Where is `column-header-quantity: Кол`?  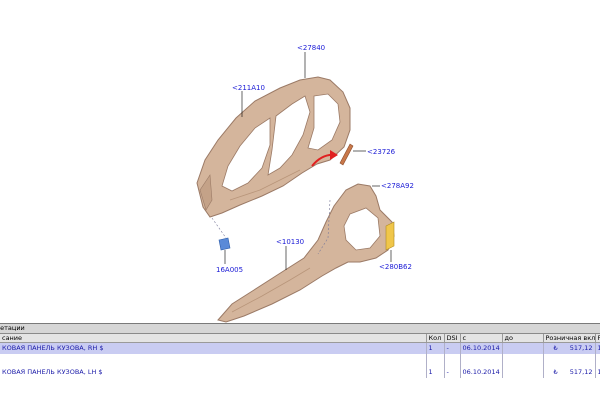
column-header-quantity: Кол is located at coordinates (435, 338).